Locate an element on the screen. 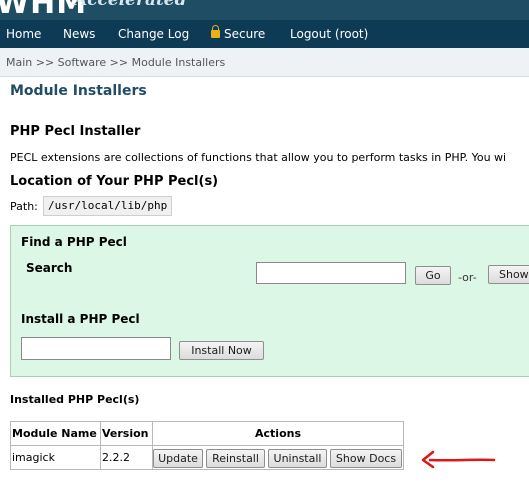  installed-title: Installed PHP Pecl(s) is located at coordinates (75, 399).